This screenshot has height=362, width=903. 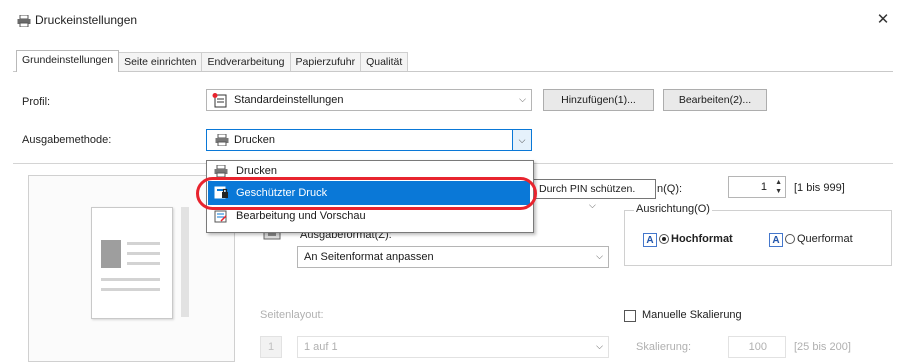 I want to click on tooltip: Durch PIN schützen., so click(x=592, y=189).